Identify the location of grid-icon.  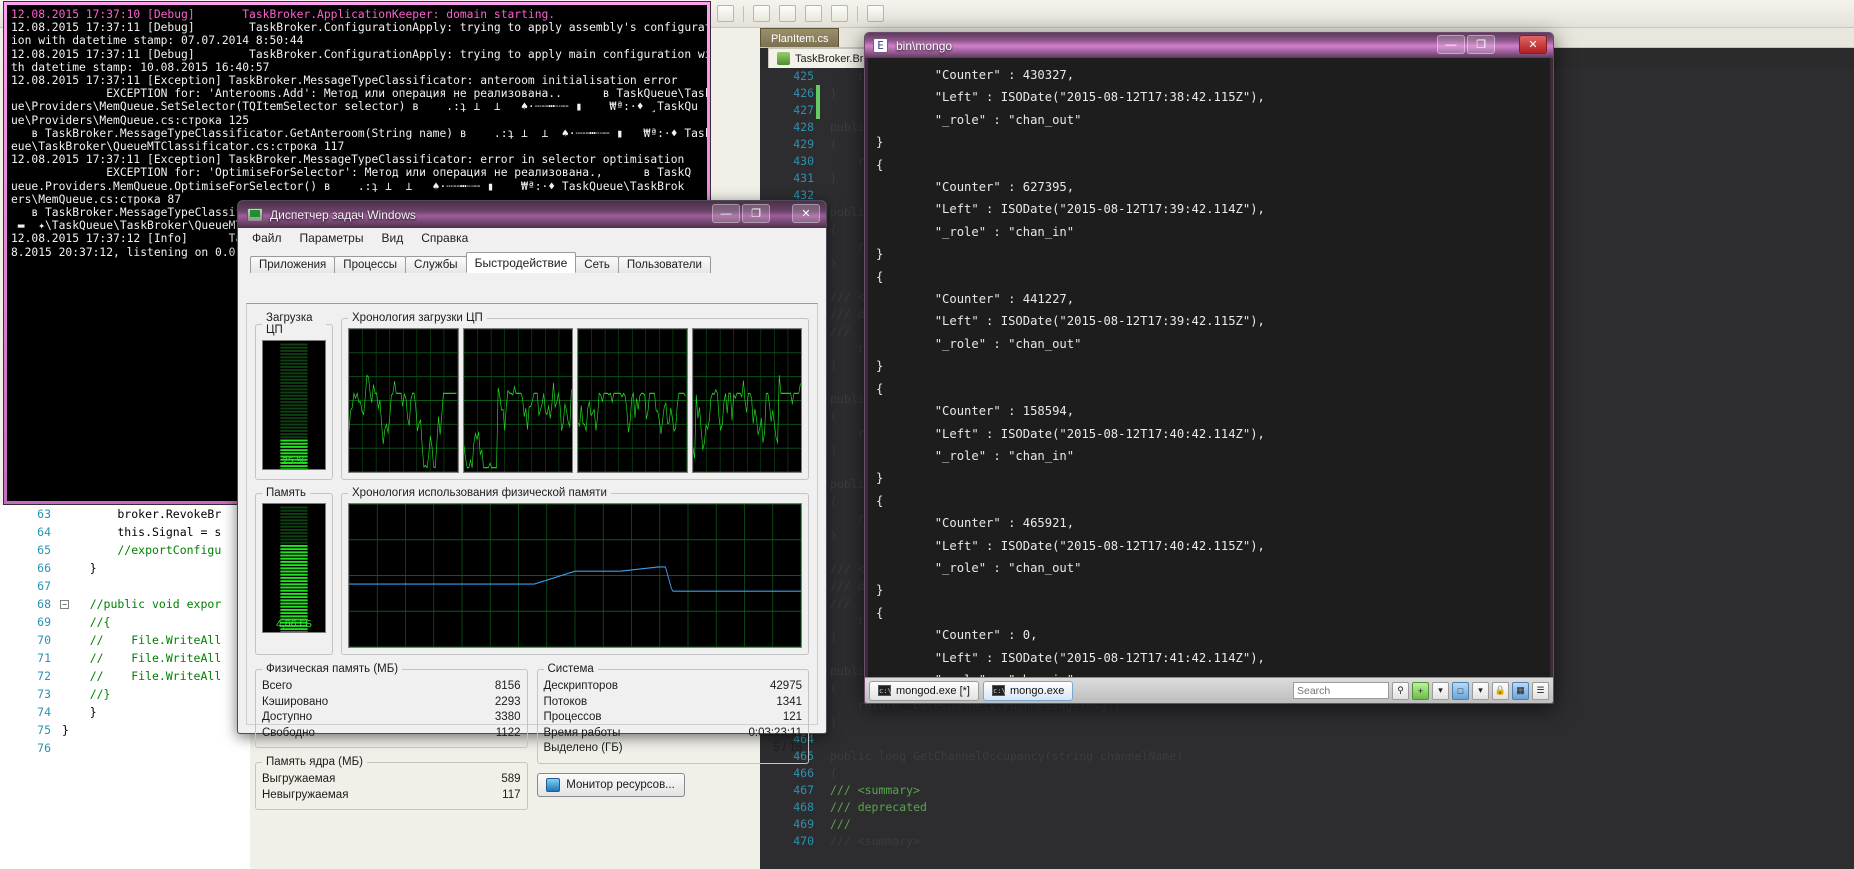
(725, 13).